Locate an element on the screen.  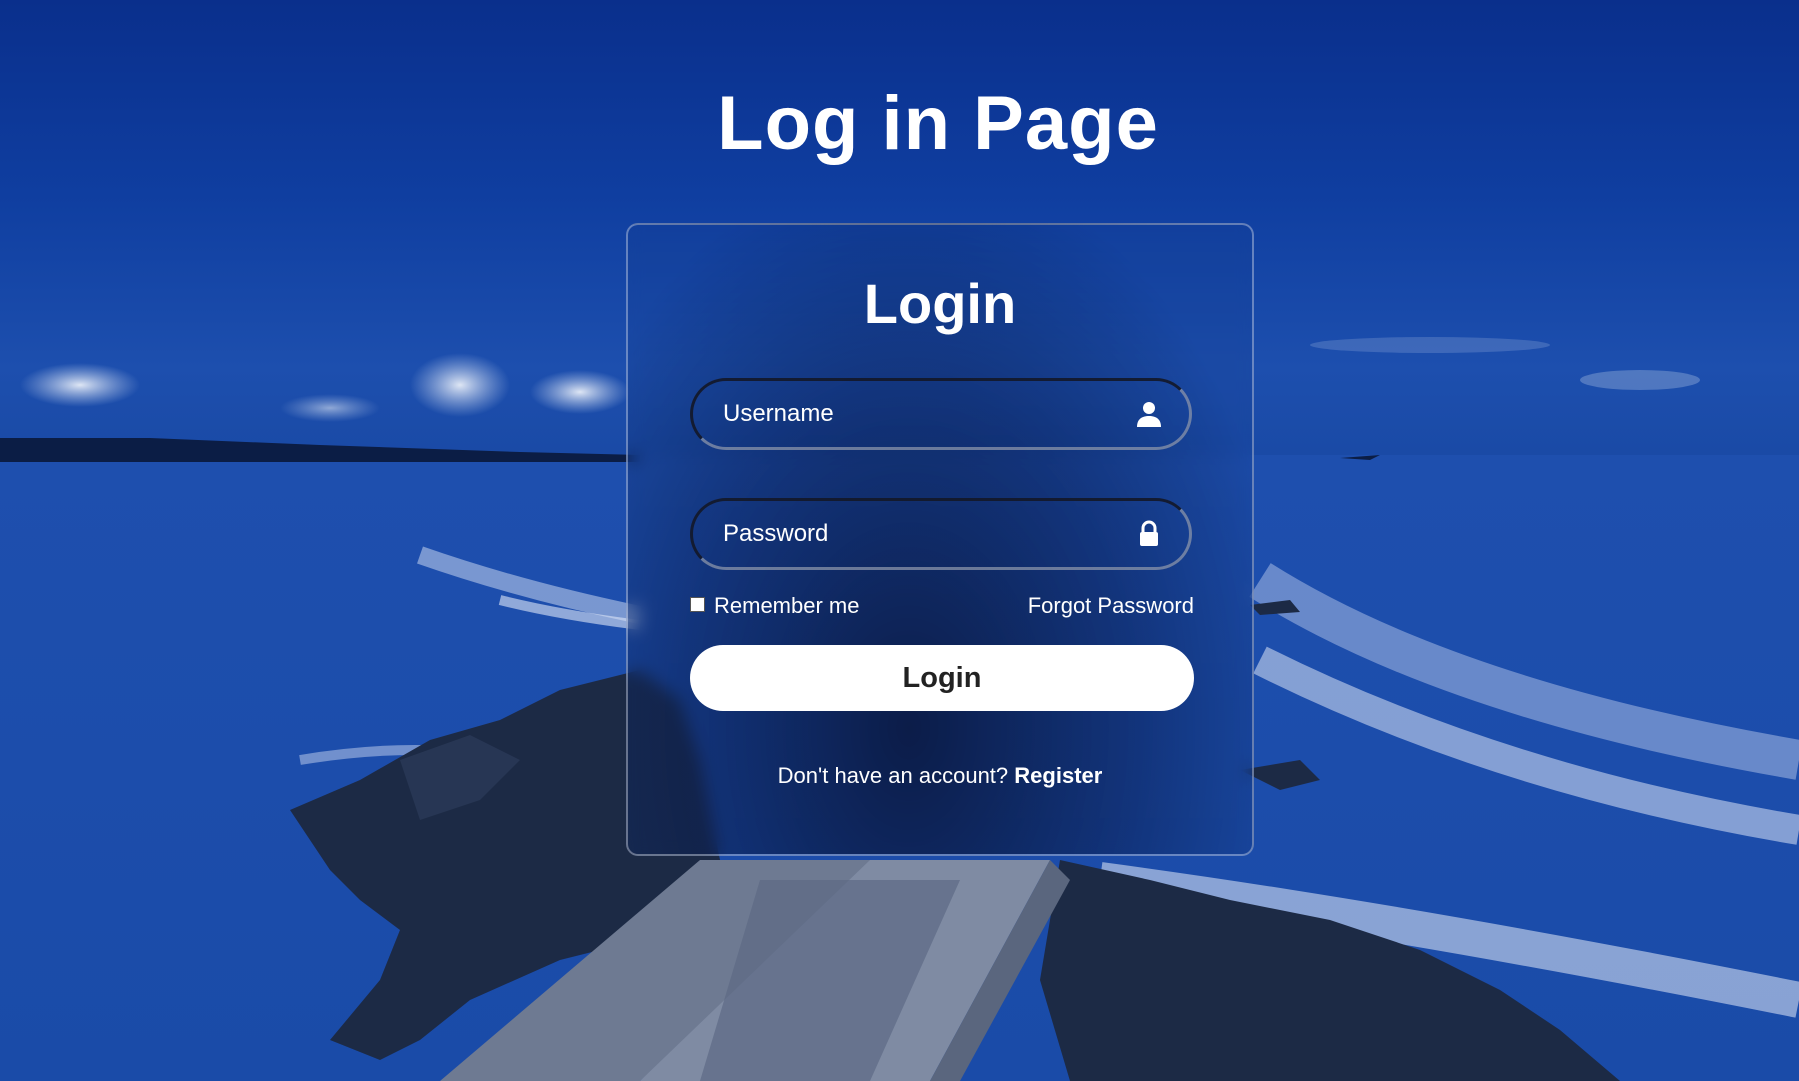
username-field is located at coordinates (941, 414).